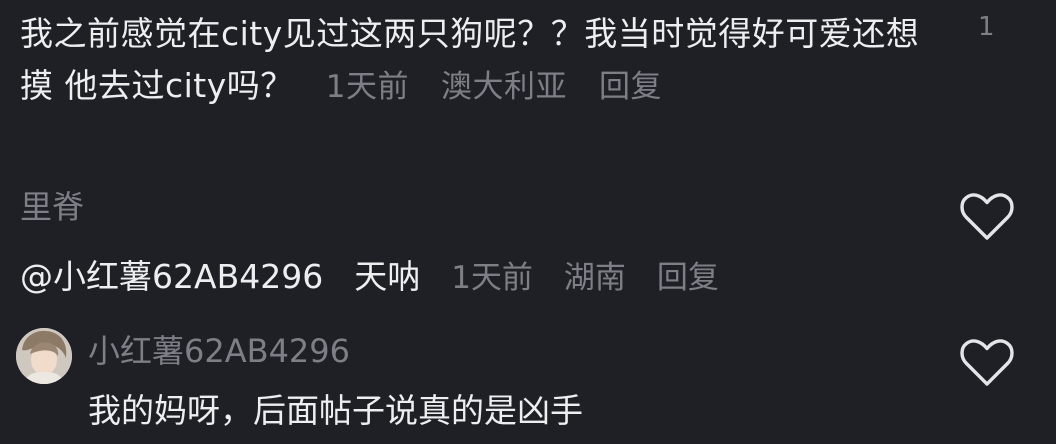  I want to click on top-comment-like-count: 1, so click(986, 27).